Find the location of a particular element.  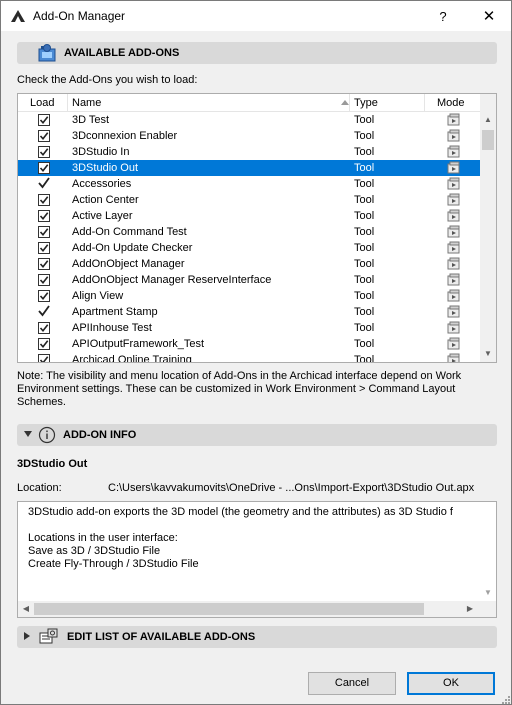

column-load: Load is located at coordinates (42, 103).